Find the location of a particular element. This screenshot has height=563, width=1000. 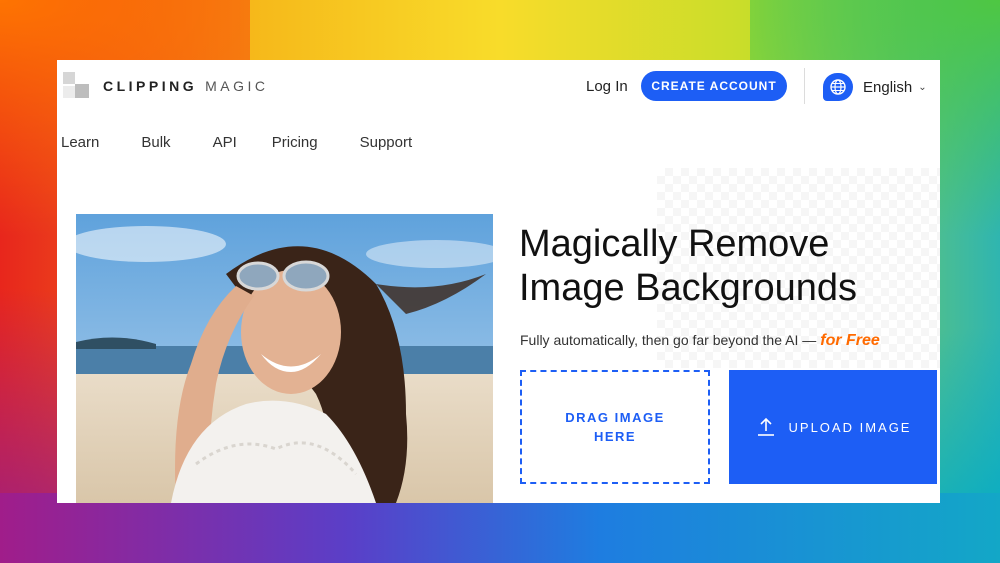

upload-image-button: UPLOAD IMAGE is located at coordinates (833, 427).